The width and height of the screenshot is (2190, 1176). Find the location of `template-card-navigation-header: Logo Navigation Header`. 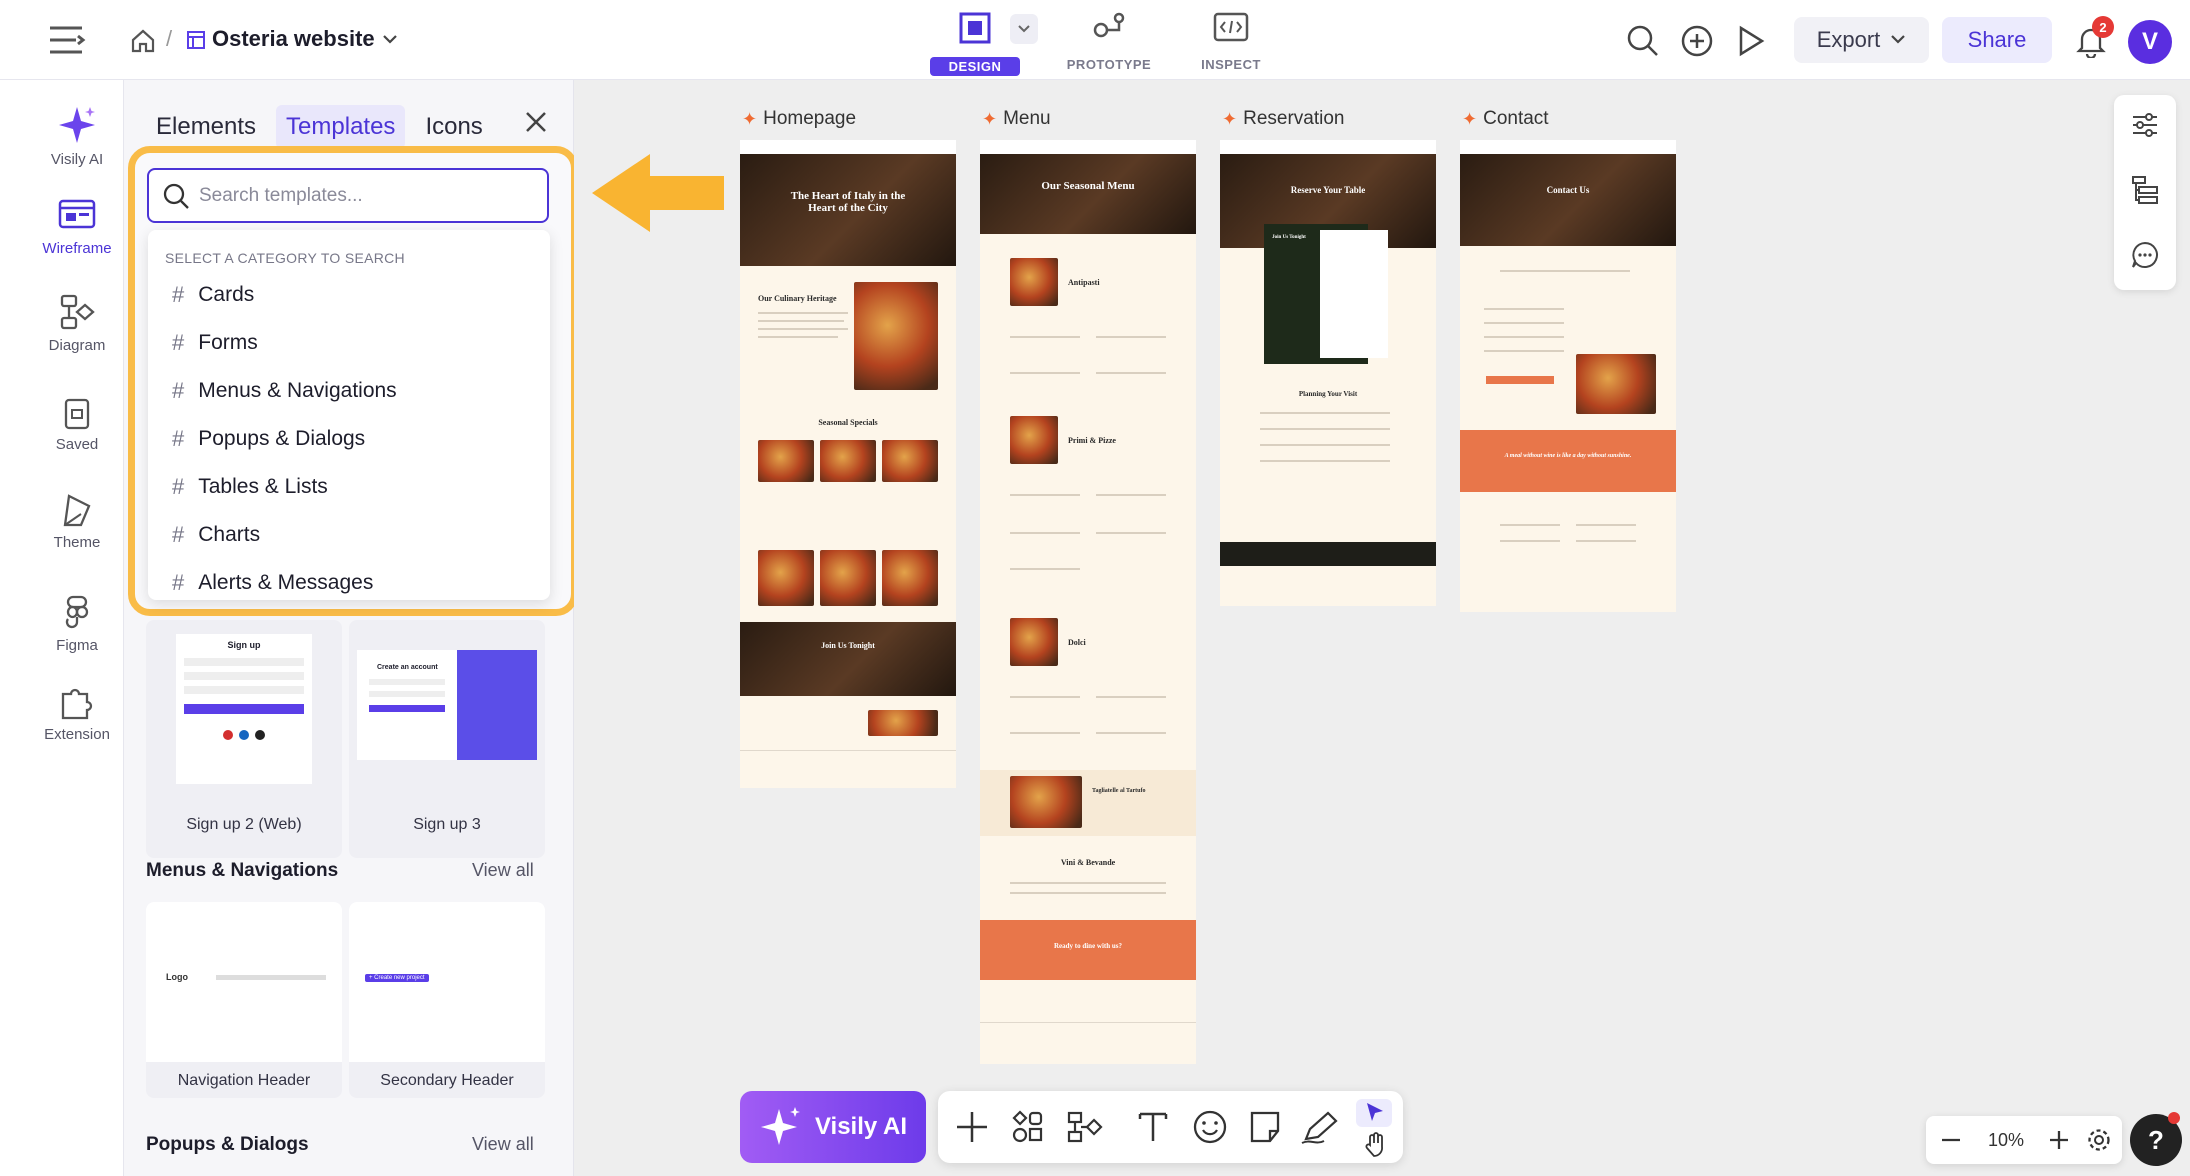

template-card-navigation-header: Logo Navigation Header is located at coordinates (244, 1000).